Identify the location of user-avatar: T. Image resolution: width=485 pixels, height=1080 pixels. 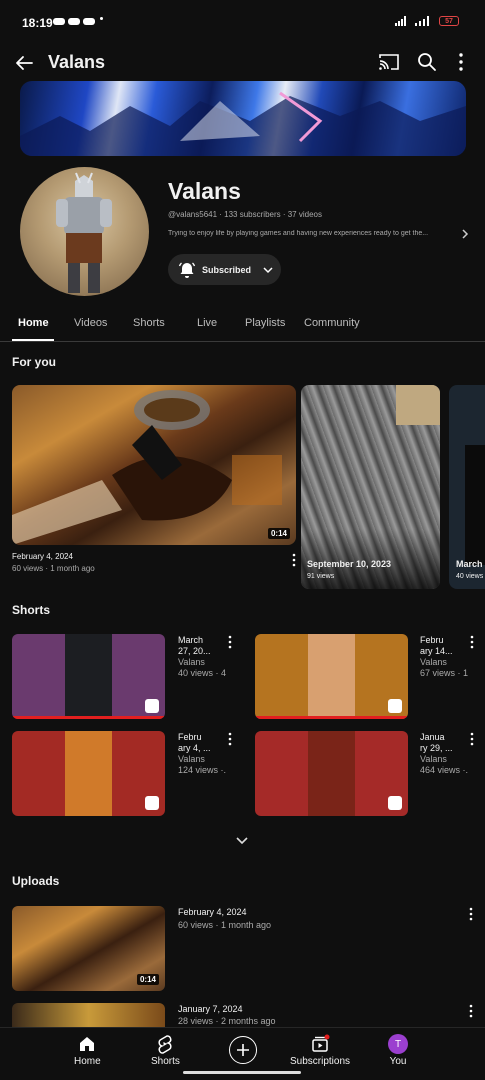
(398, 1044).